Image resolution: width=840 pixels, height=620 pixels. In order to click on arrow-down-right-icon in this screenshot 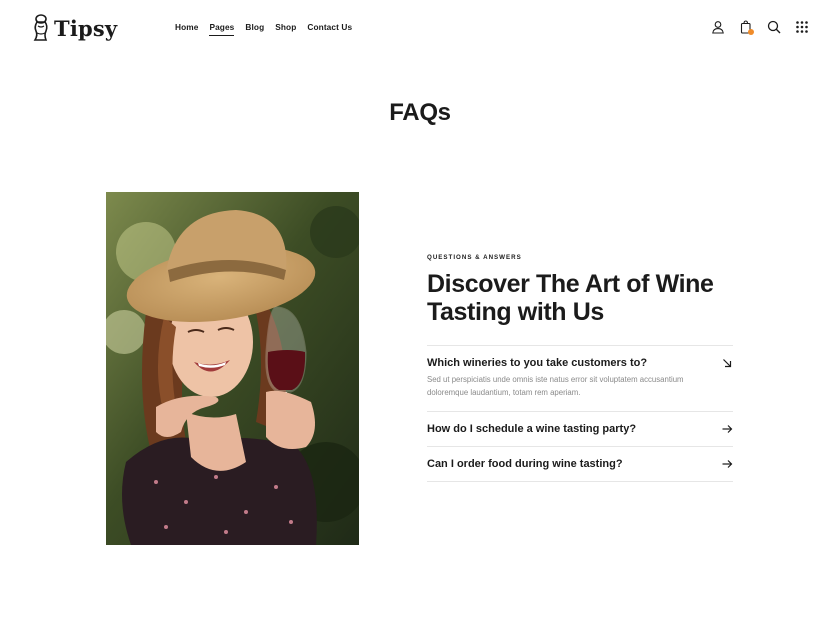, I will do `click(727, 363)`.